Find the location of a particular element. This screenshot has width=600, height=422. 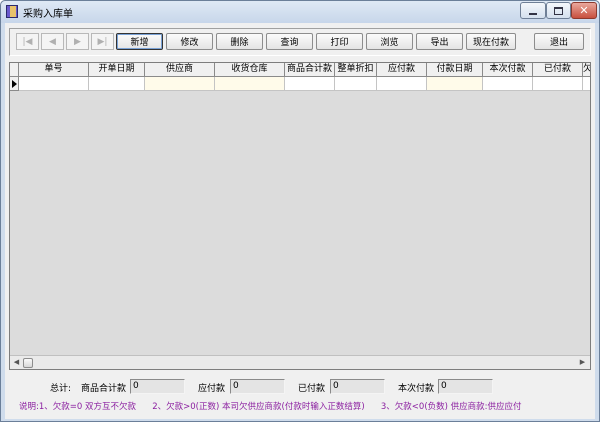

exit-button: 退出 is located at coordinates (559, 41).